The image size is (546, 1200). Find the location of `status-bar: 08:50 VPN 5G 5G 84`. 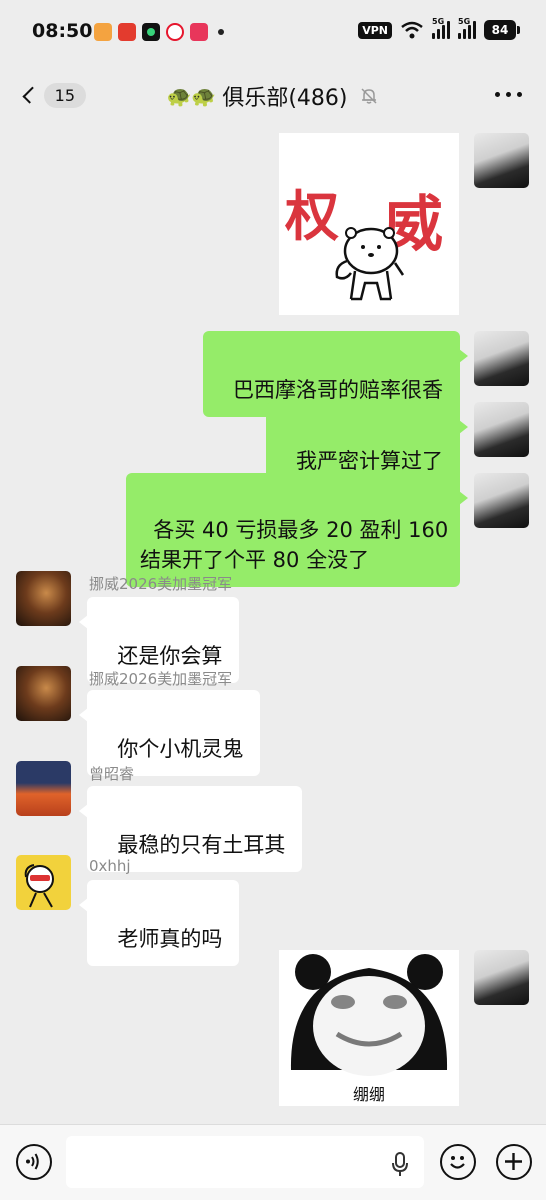

status-bar: 08:50 VPN 5G 5G 84 is located at coordinates (273, 32).